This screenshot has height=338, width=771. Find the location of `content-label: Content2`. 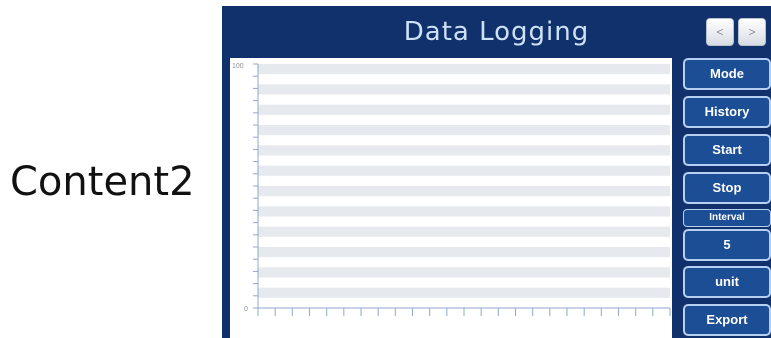

content-label: Content2 is located at coordinates (102, 182).